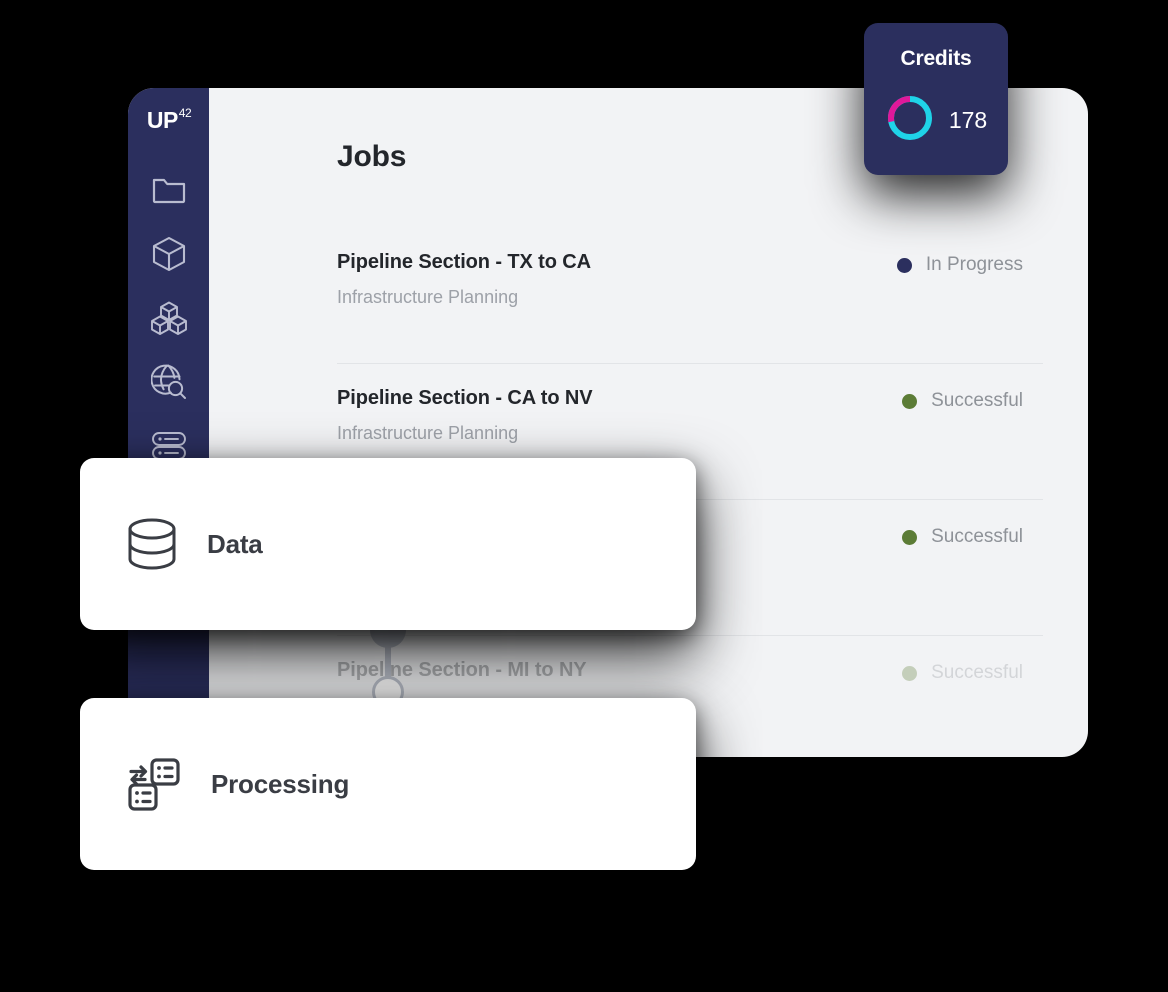  I want to click on globe-search-icon, so click(168, 382).